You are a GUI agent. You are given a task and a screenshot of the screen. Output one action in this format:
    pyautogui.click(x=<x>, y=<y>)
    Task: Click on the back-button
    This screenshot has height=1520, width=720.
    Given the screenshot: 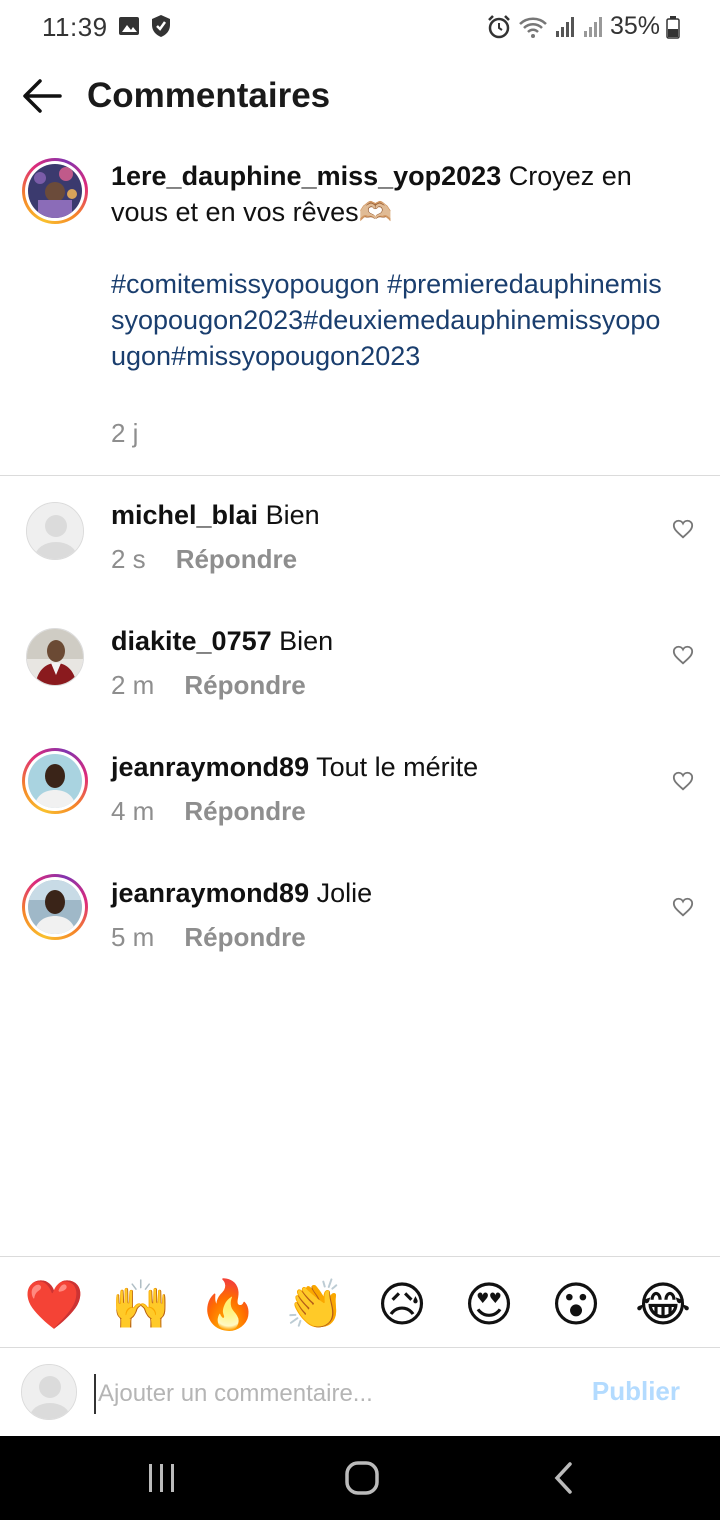 What is the action you would take?
    pyautogui.click(x=42, y=96)
    